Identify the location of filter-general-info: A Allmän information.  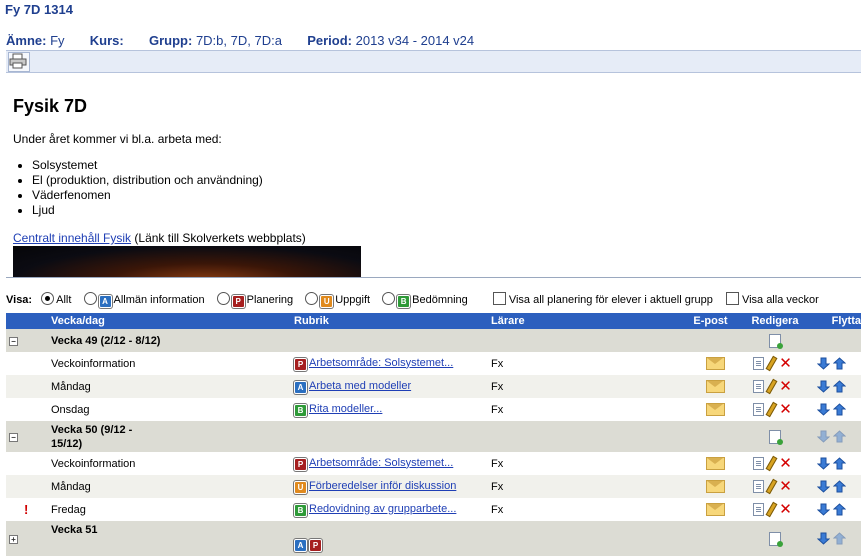
(144, 300).